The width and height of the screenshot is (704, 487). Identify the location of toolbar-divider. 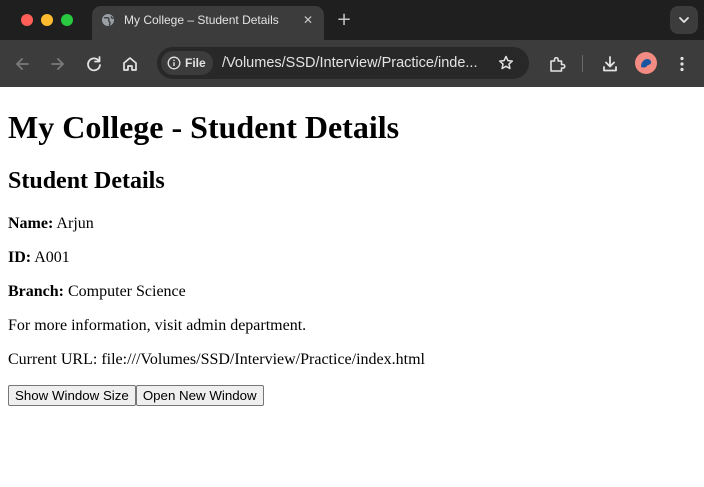
(582, 63).